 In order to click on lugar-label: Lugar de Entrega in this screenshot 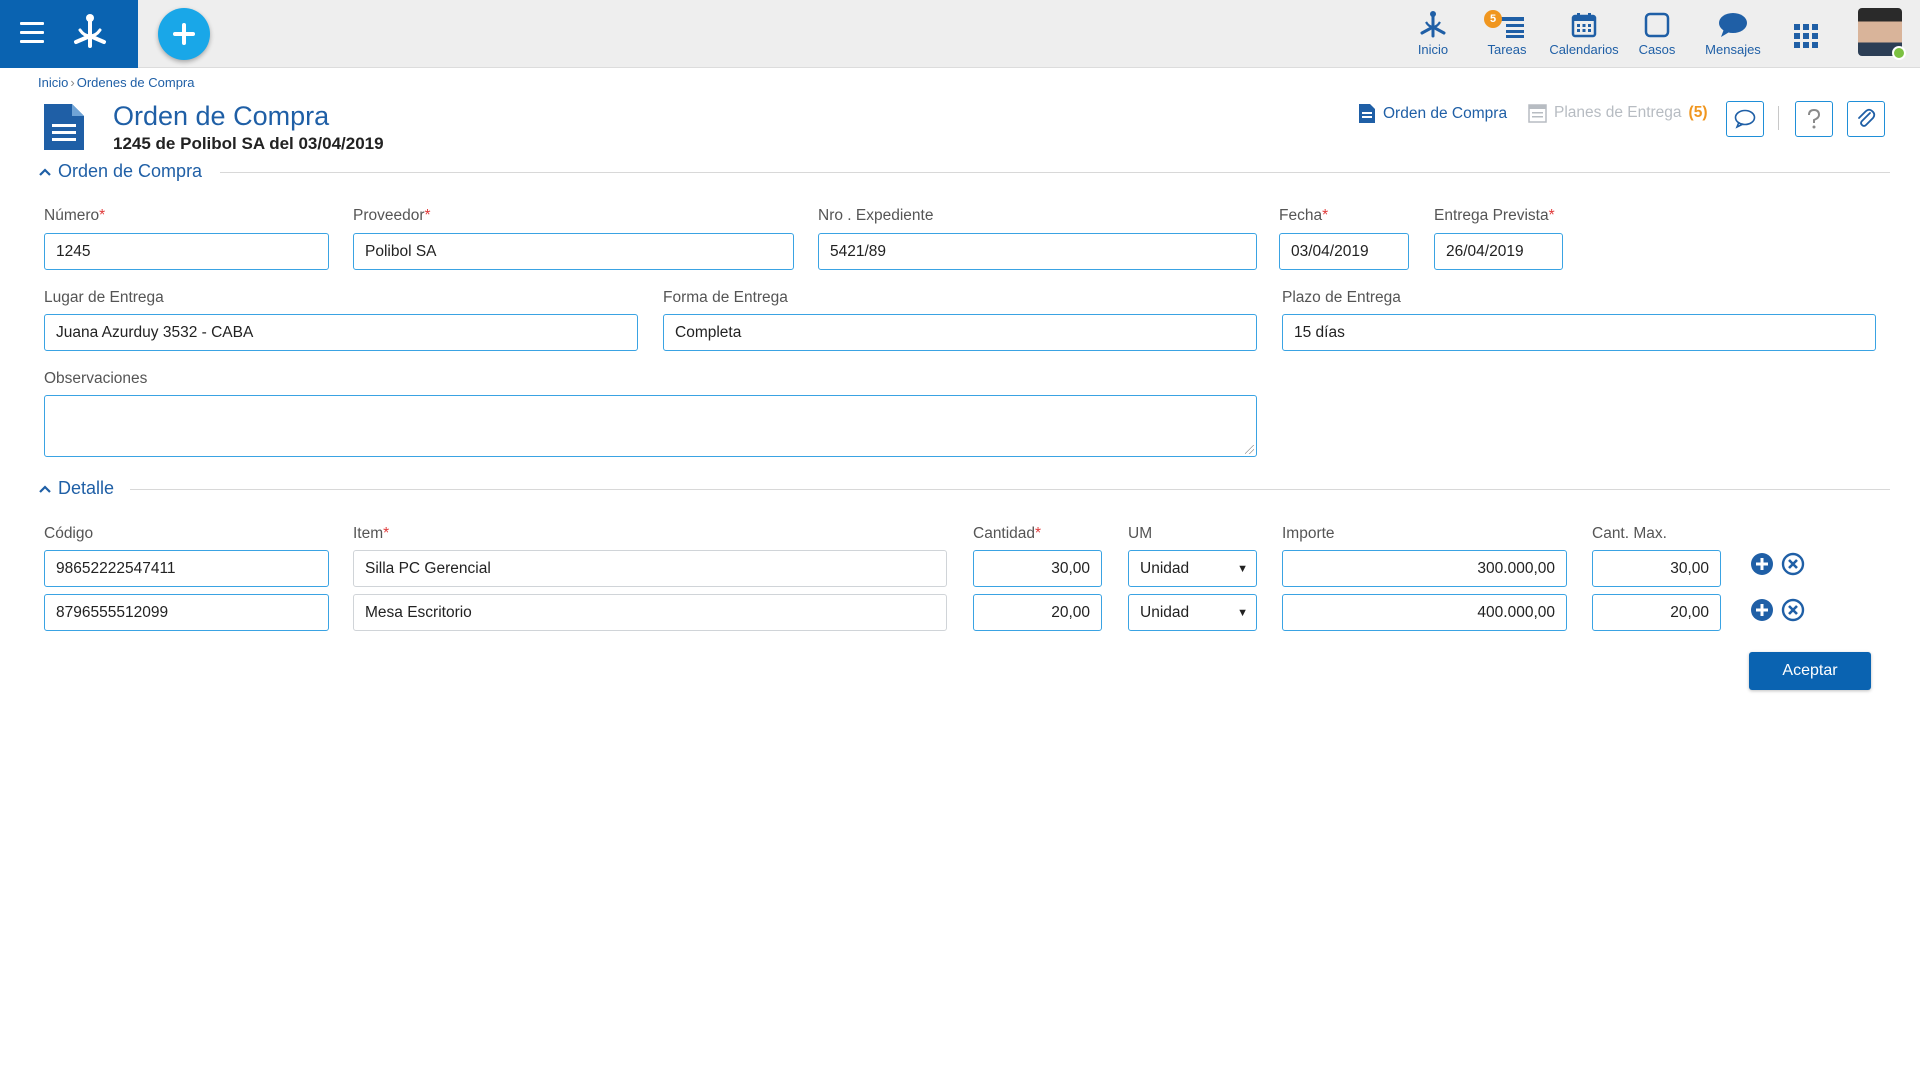, I will do `click(104, 297)`.